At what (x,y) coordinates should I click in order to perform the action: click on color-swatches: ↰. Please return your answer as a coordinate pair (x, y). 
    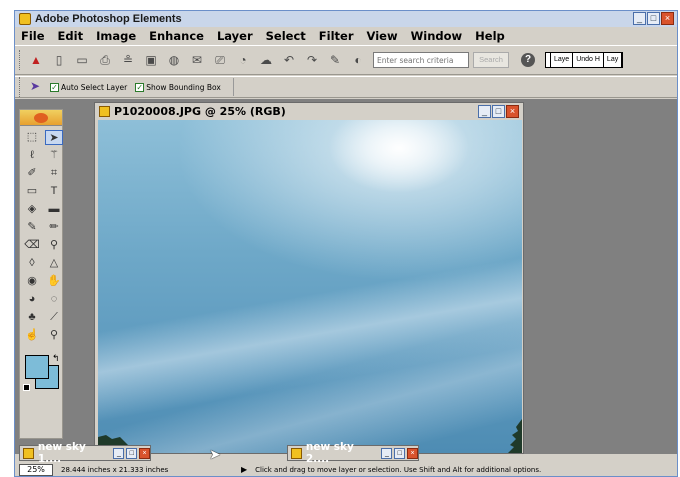
    Looking at the image, I should click on (43, 374).